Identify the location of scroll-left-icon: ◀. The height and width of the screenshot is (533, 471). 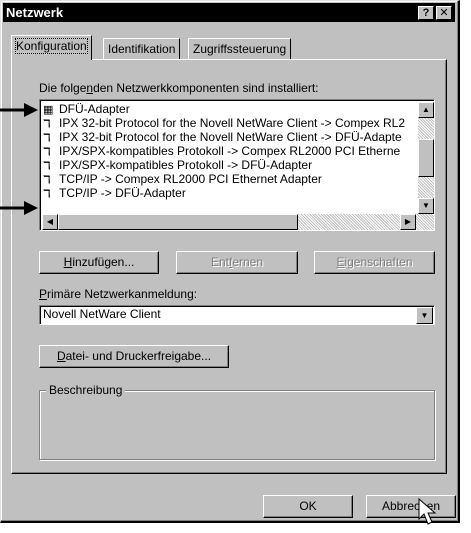
(50, 222).